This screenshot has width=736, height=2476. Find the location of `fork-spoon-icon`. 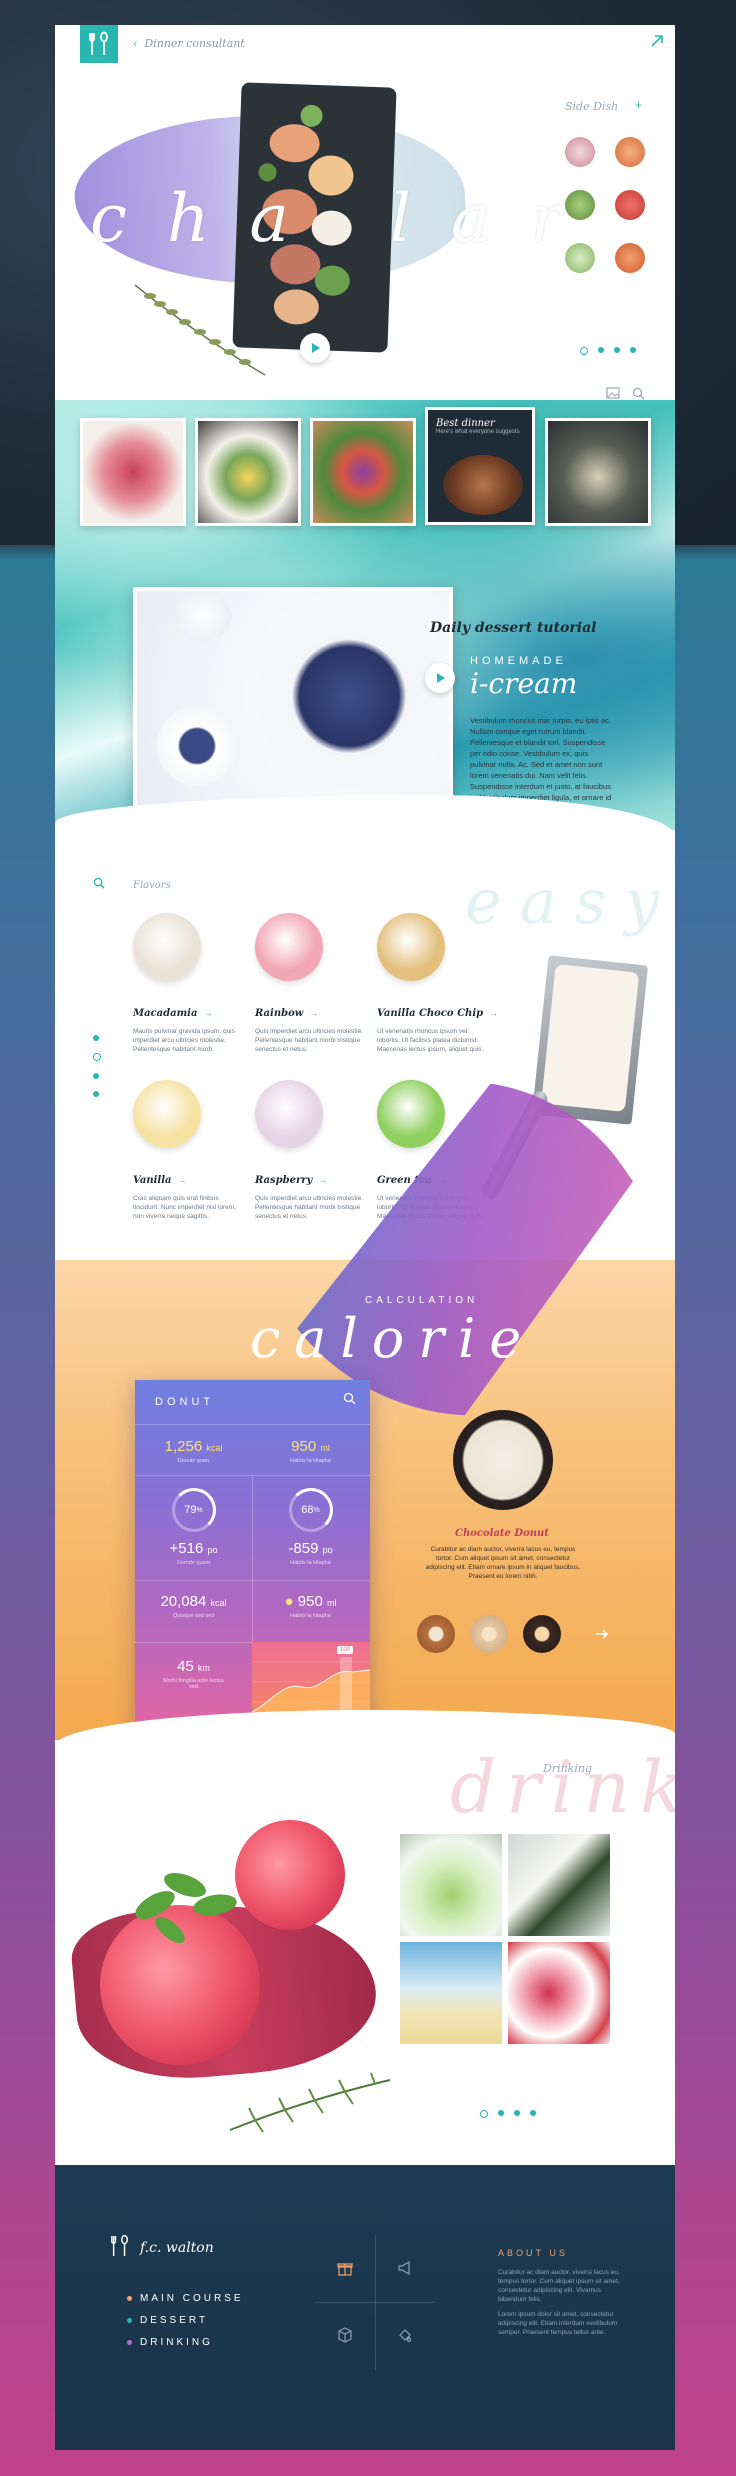

fork-spoon-icon is located at coordinates (98, 43).